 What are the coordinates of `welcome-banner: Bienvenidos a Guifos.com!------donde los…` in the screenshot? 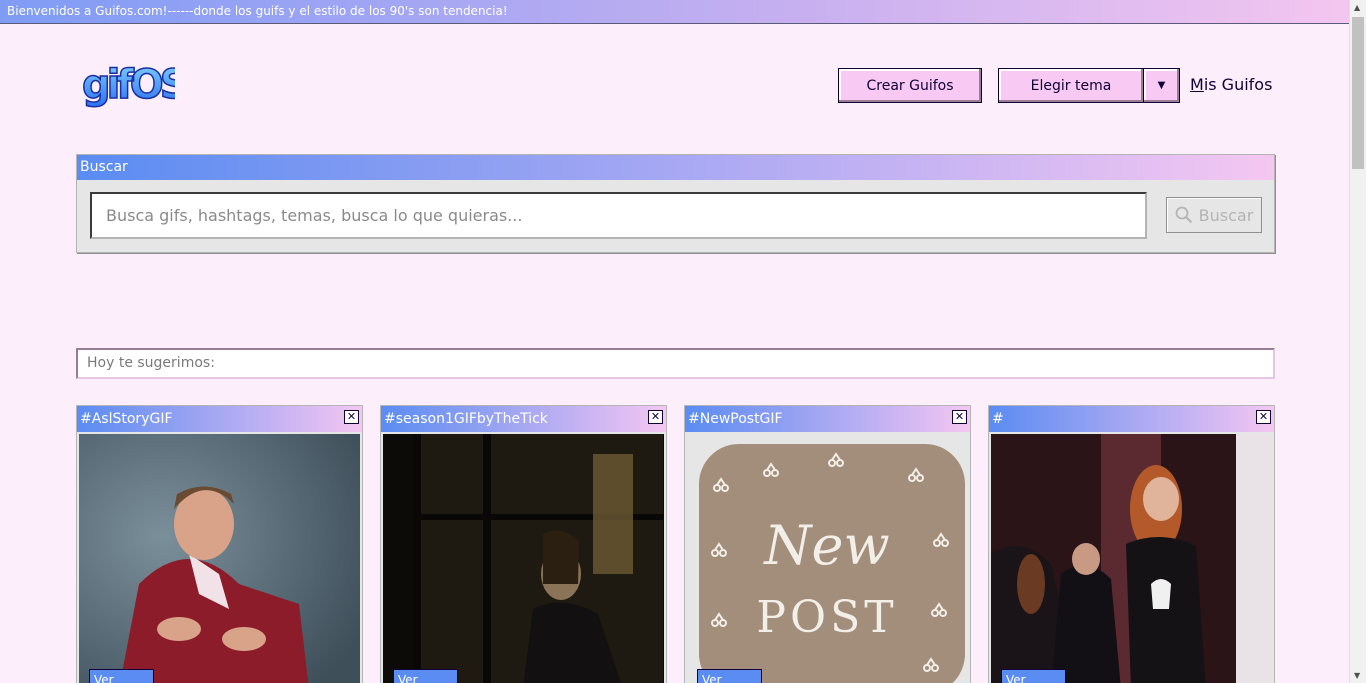 It's located at (674, 12).